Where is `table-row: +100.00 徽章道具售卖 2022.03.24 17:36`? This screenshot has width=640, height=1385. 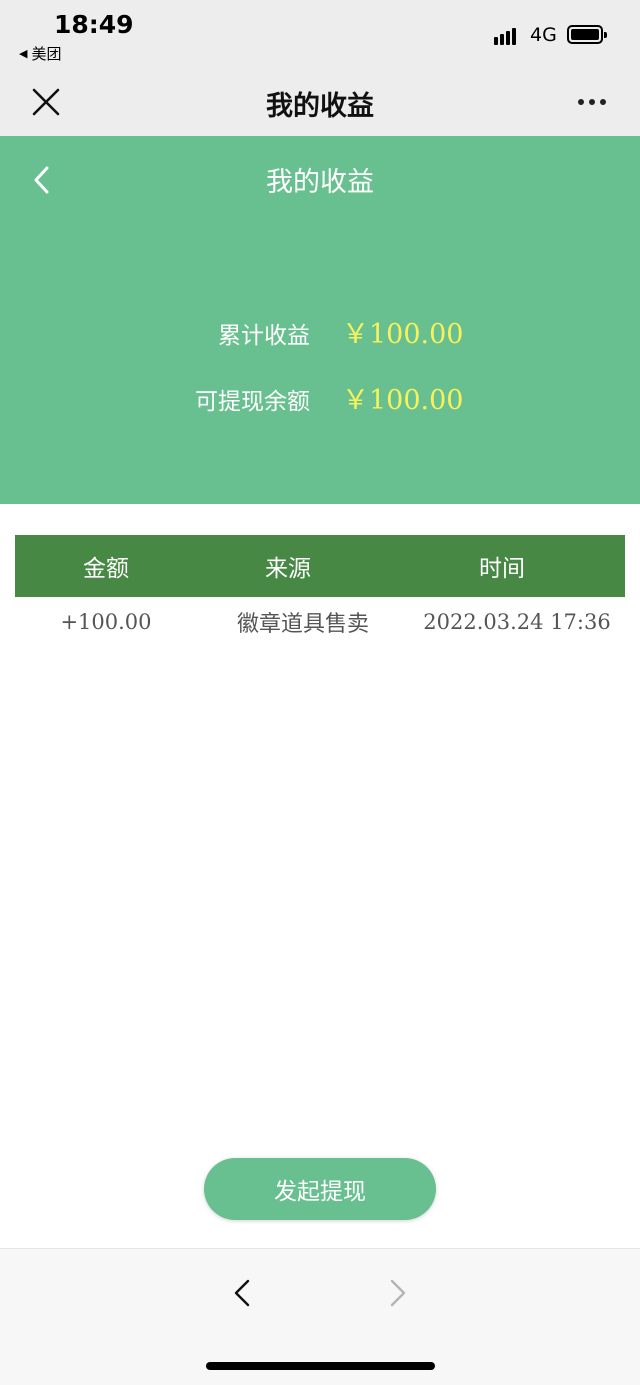 table-row: +100.00 徽章道具售卖 2022.03.24 17:36 is located at coordinates (320, 622).